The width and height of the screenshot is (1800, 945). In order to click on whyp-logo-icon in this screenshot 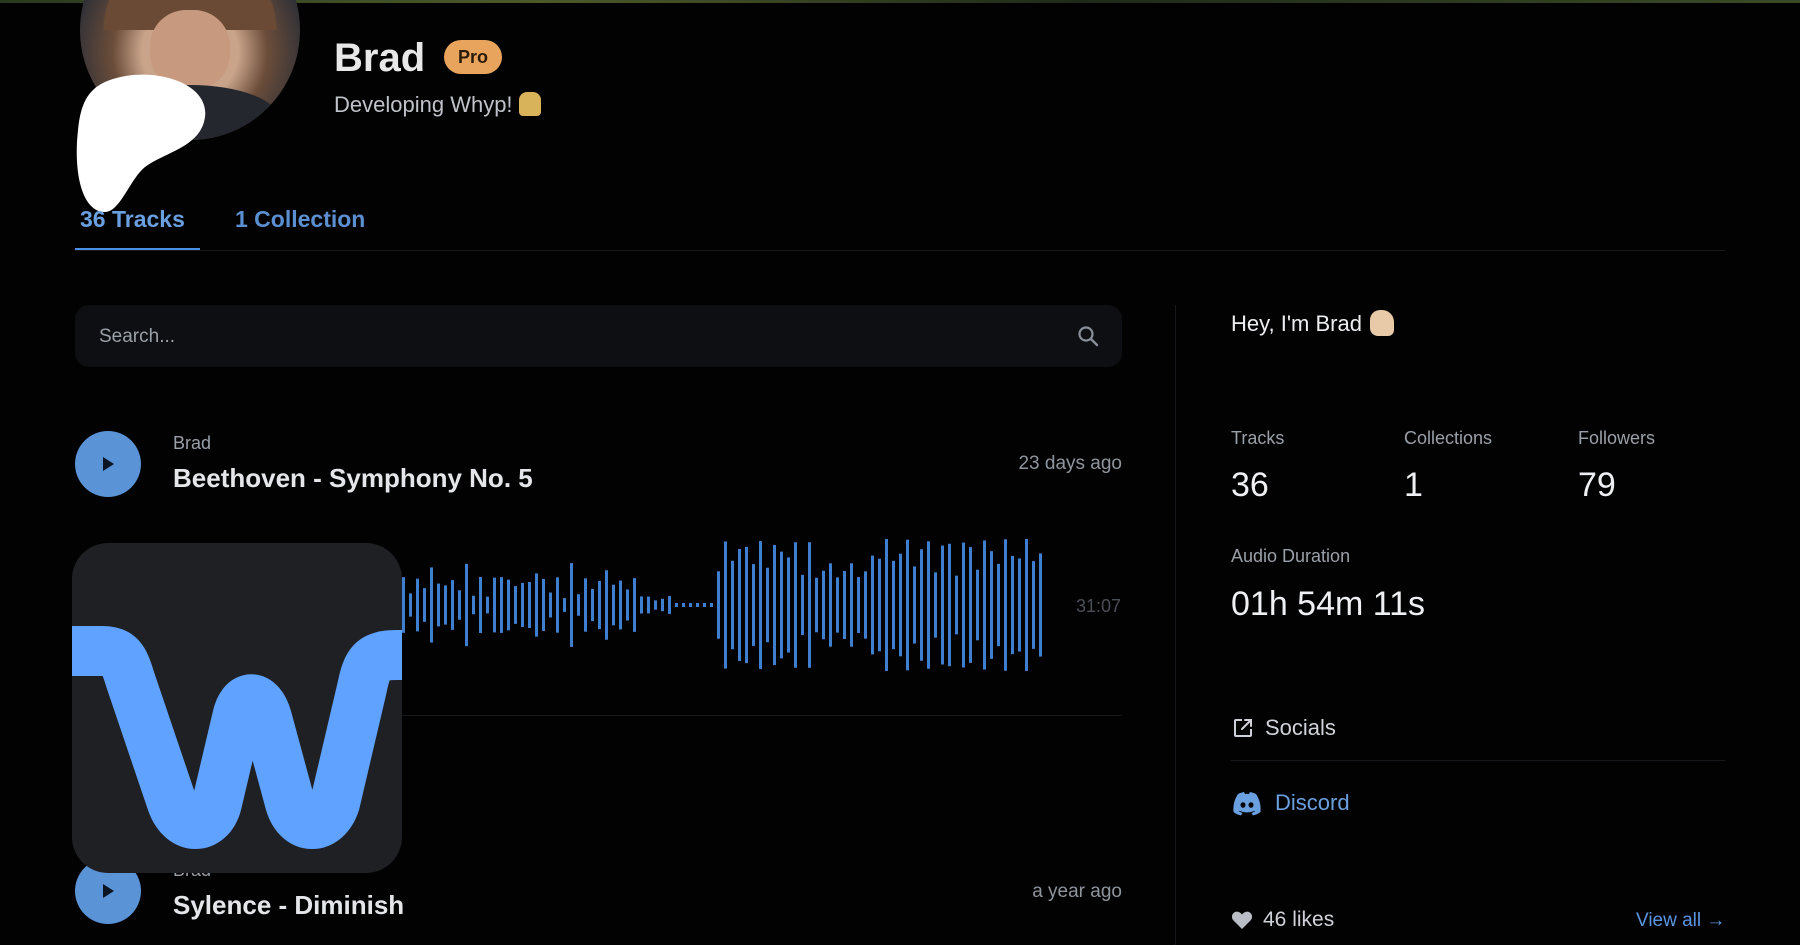, I will do `click(237, 708)`.